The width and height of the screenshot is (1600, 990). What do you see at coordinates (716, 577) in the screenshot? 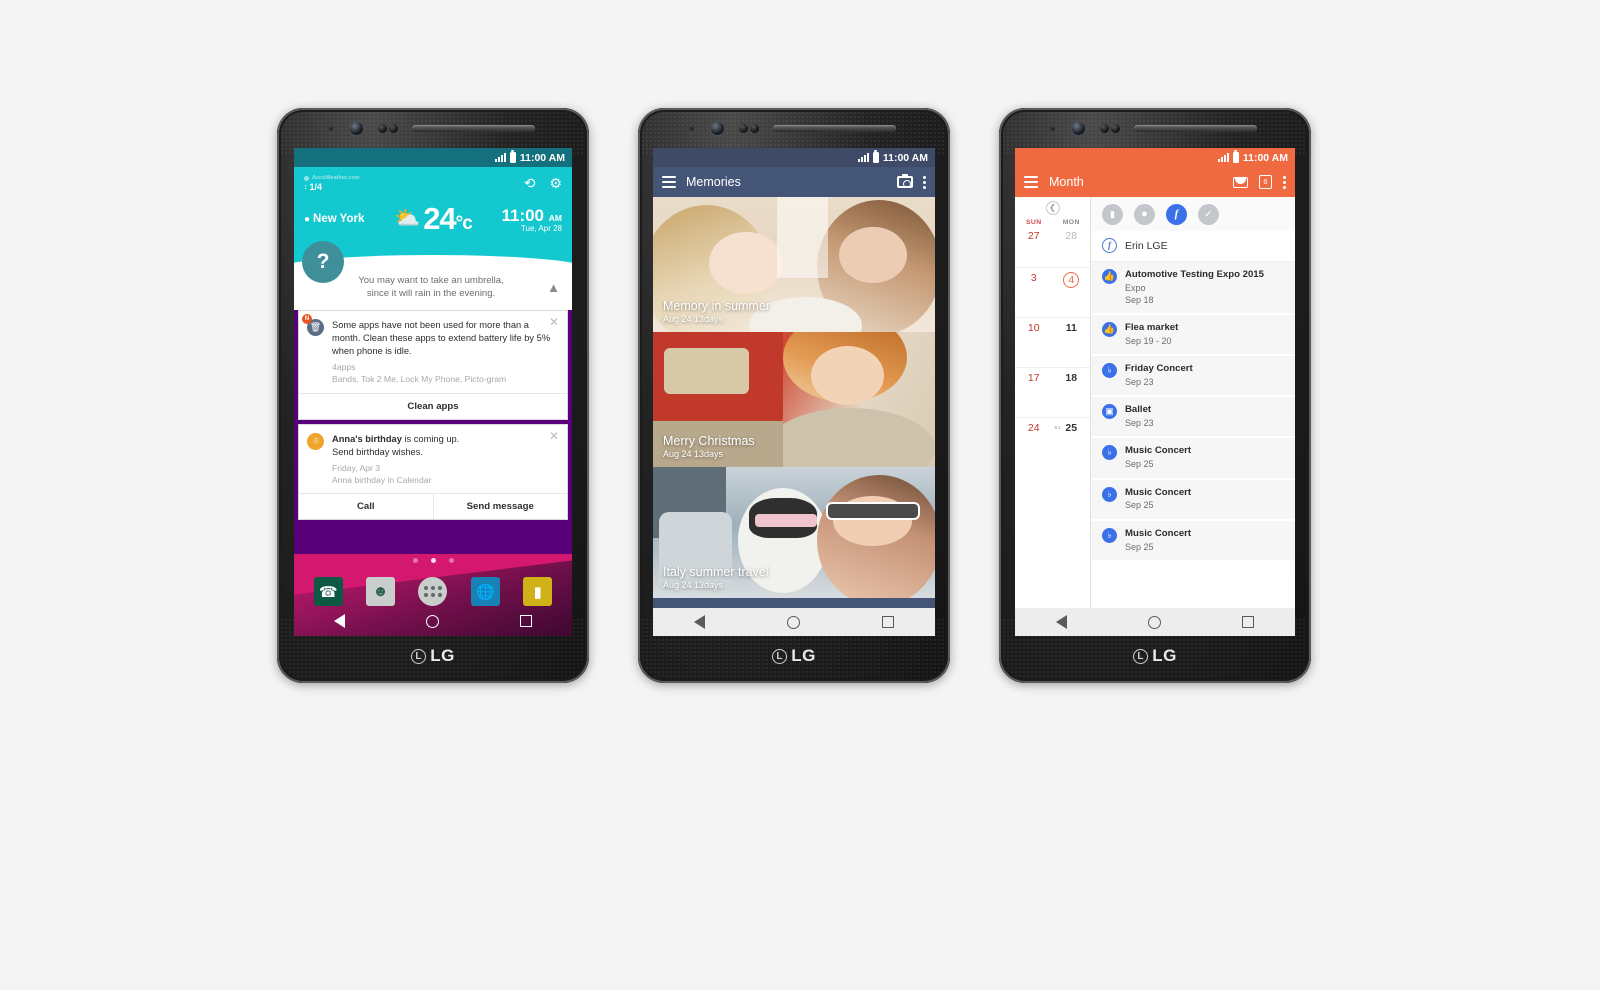
I see `memory-caption: Italy summer travel Aug 24 13days` at bounding box center [716, 577].